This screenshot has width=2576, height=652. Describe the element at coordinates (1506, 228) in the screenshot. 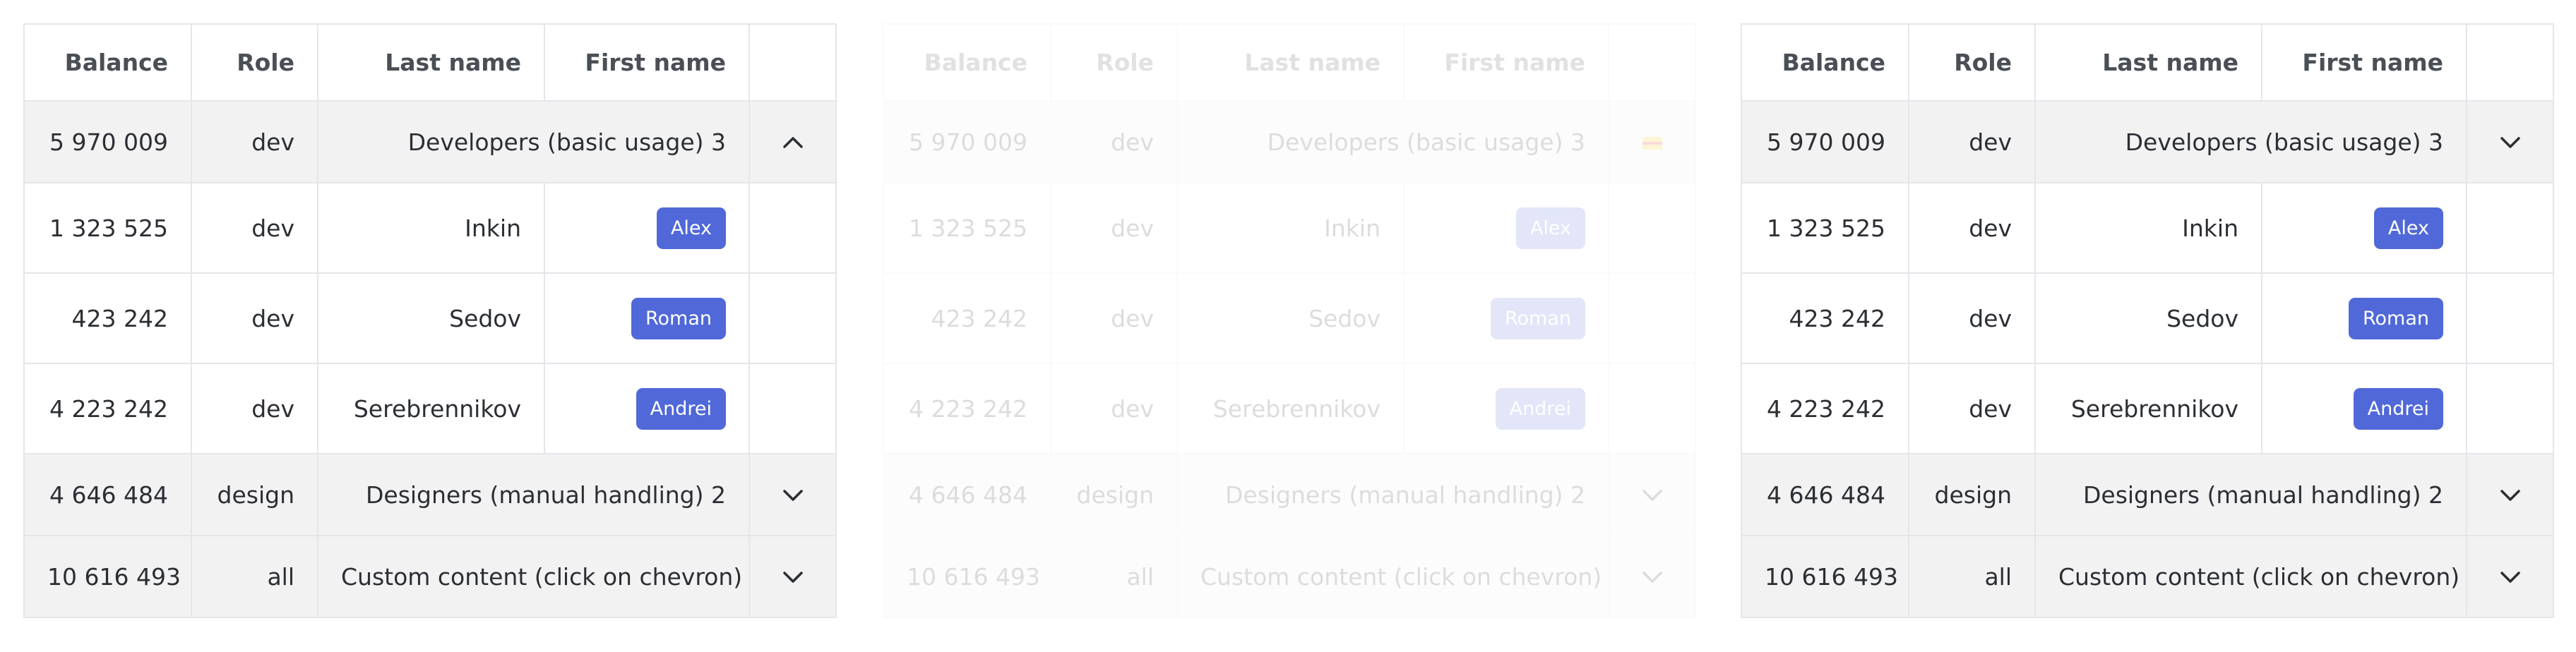

I see `first-name-cell: Alex` at that location.